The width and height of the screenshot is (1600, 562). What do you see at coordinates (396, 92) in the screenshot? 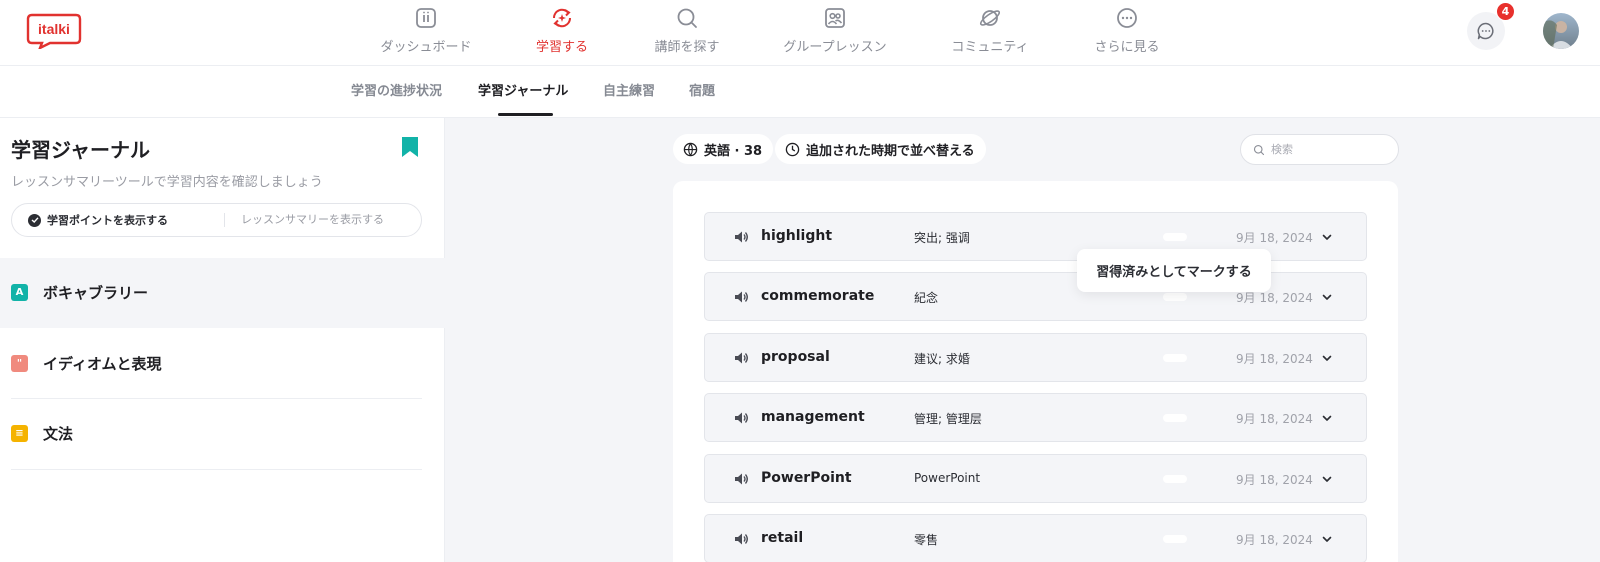
I see `tab-learning-progress: 学習の進捗状況` at bounding box center [396, 92].